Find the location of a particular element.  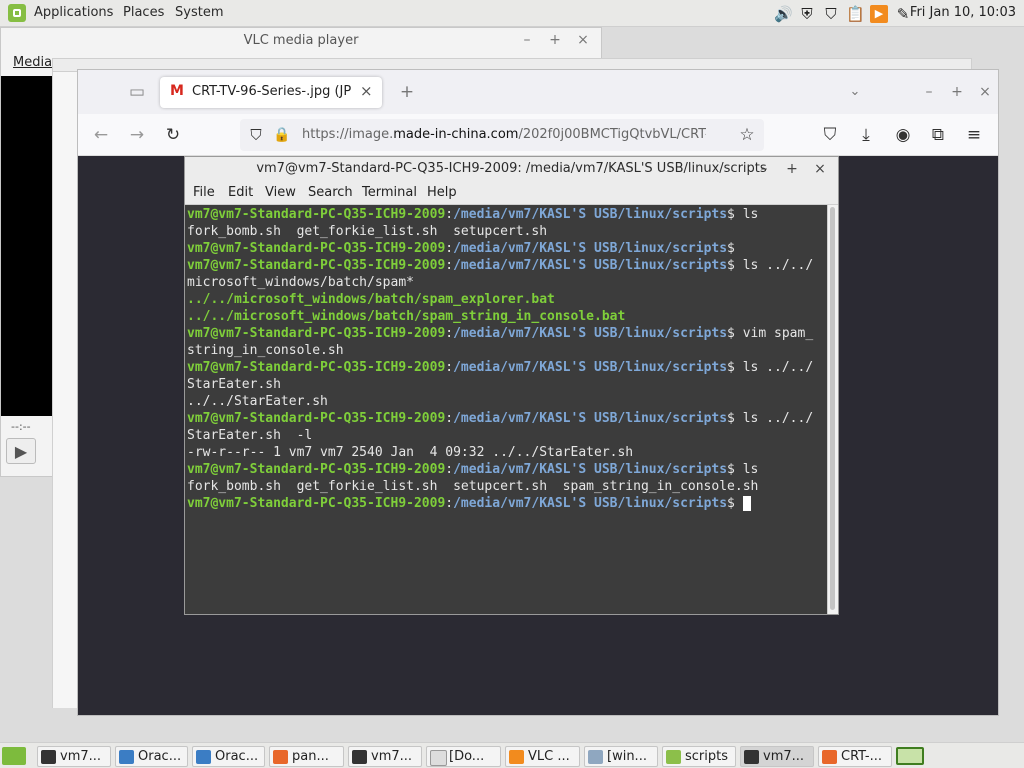

tab-list-icon: ▭ is located at coordinates (137, 92).